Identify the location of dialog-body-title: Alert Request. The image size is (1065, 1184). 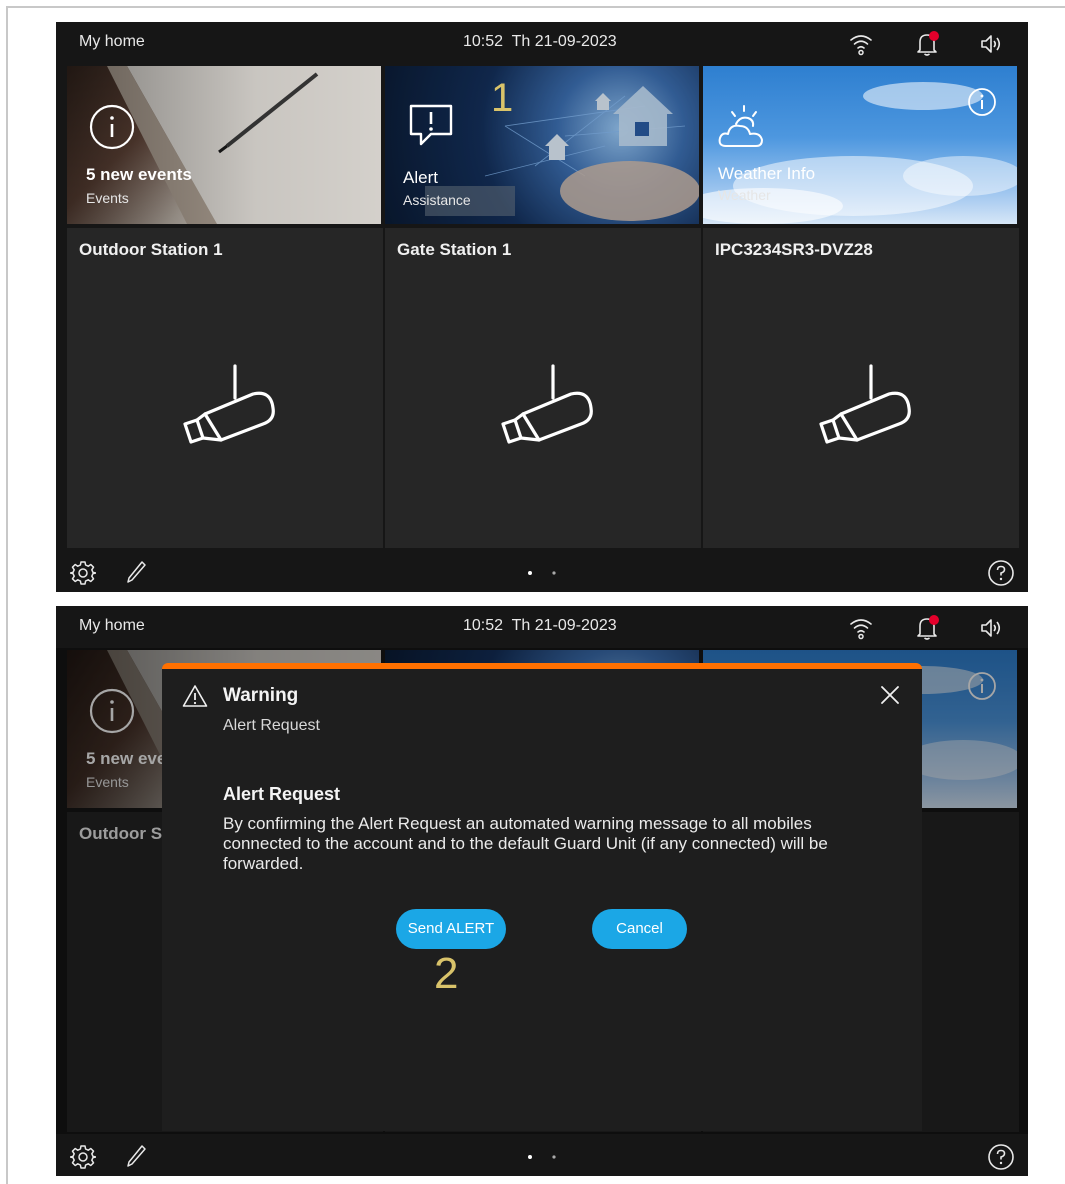
(282, 794).